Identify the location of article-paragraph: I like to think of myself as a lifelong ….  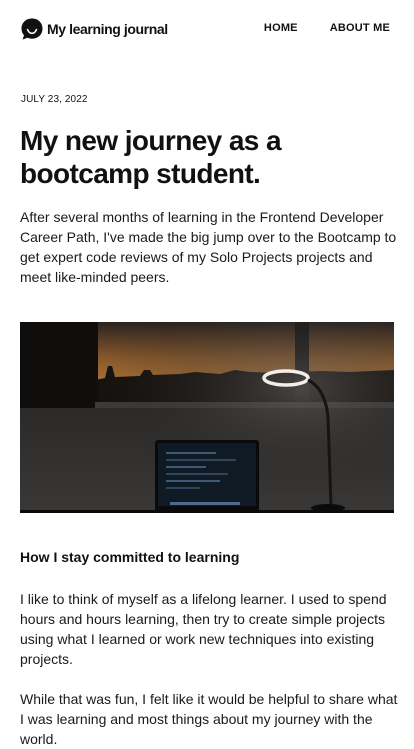
(203, 629).